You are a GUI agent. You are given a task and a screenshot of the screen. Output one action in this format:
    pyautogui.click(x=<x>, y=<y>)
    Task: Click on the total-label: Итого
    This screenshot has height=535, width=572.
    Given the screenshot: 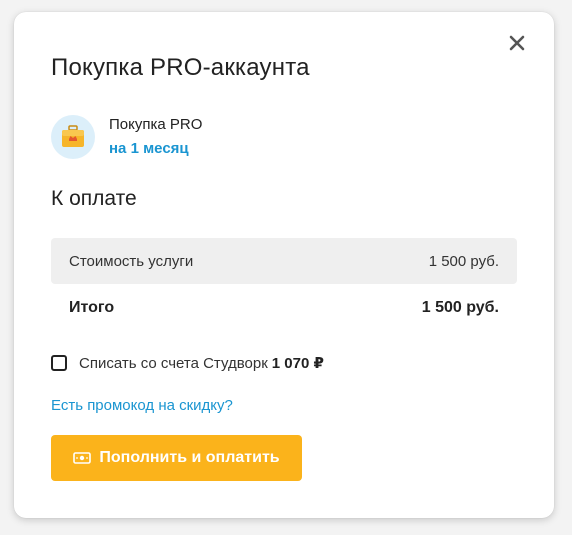 What is the action you would take?
    pyautogui.click(x=92, y=307)
    